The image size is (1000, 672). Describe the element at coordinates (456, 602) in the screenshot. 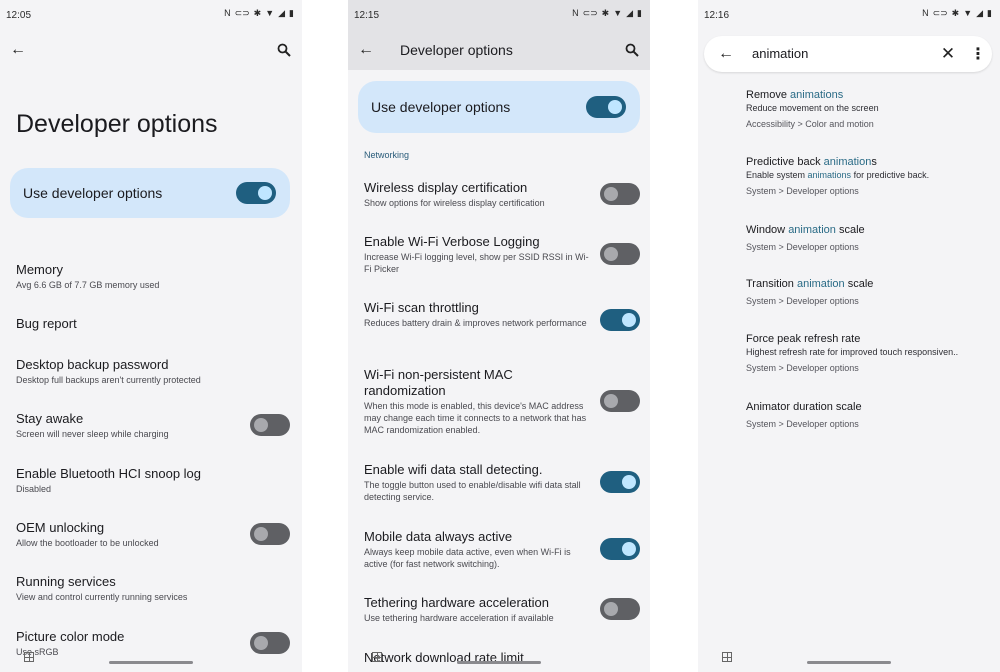

I see `setting-title: Tethering hardware acceleration` at that location.